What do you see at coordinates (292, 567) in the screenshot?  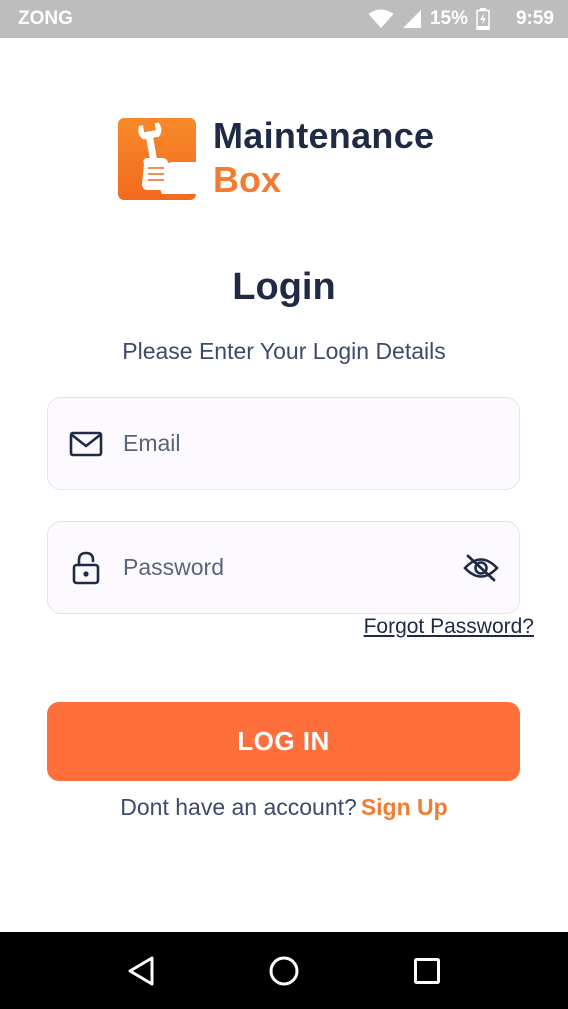 I see `password-input` at bounding box center [292, 567].